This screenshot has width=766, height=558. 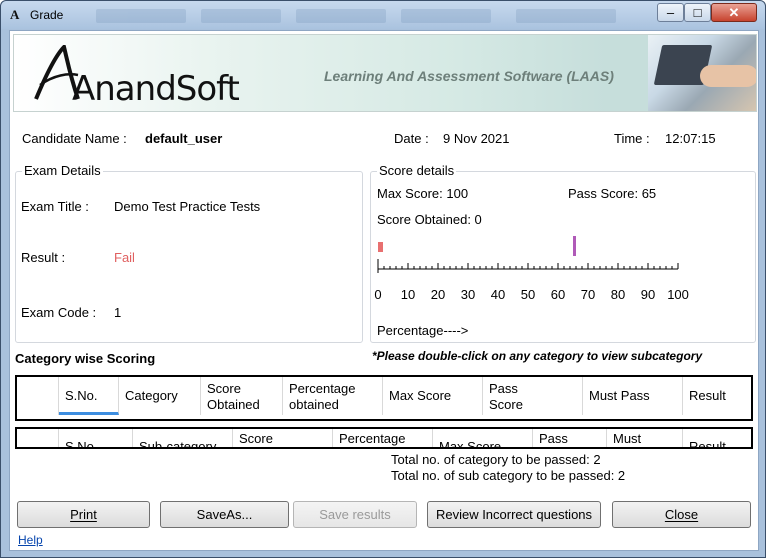 I want to click on close-window-button: ✕, so click(x=734, y=12).